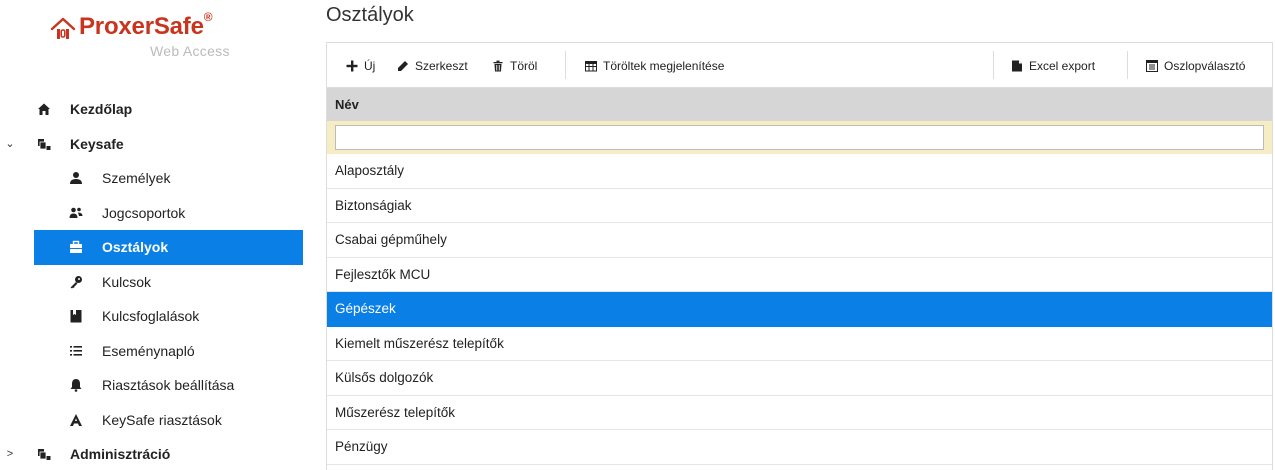 This screenshot has height=470, width=1275. I want to click on delete-button: Töröl, so click(514, 65).